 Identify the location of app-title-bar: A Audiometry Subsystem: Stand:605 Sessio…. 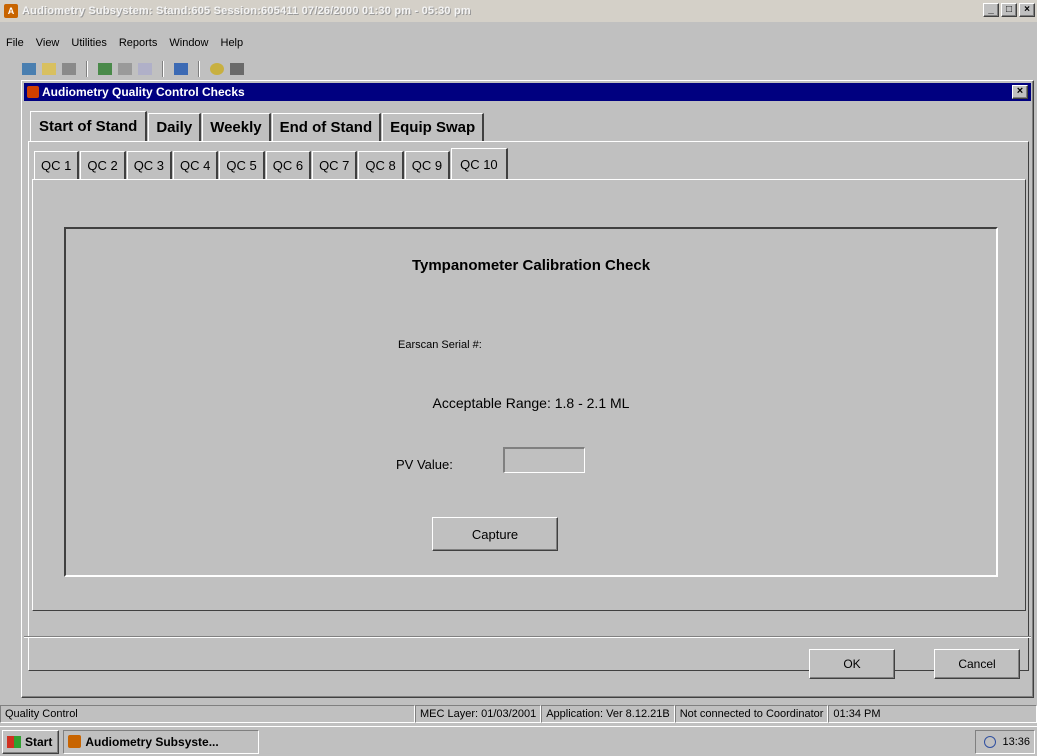
(518, 11).